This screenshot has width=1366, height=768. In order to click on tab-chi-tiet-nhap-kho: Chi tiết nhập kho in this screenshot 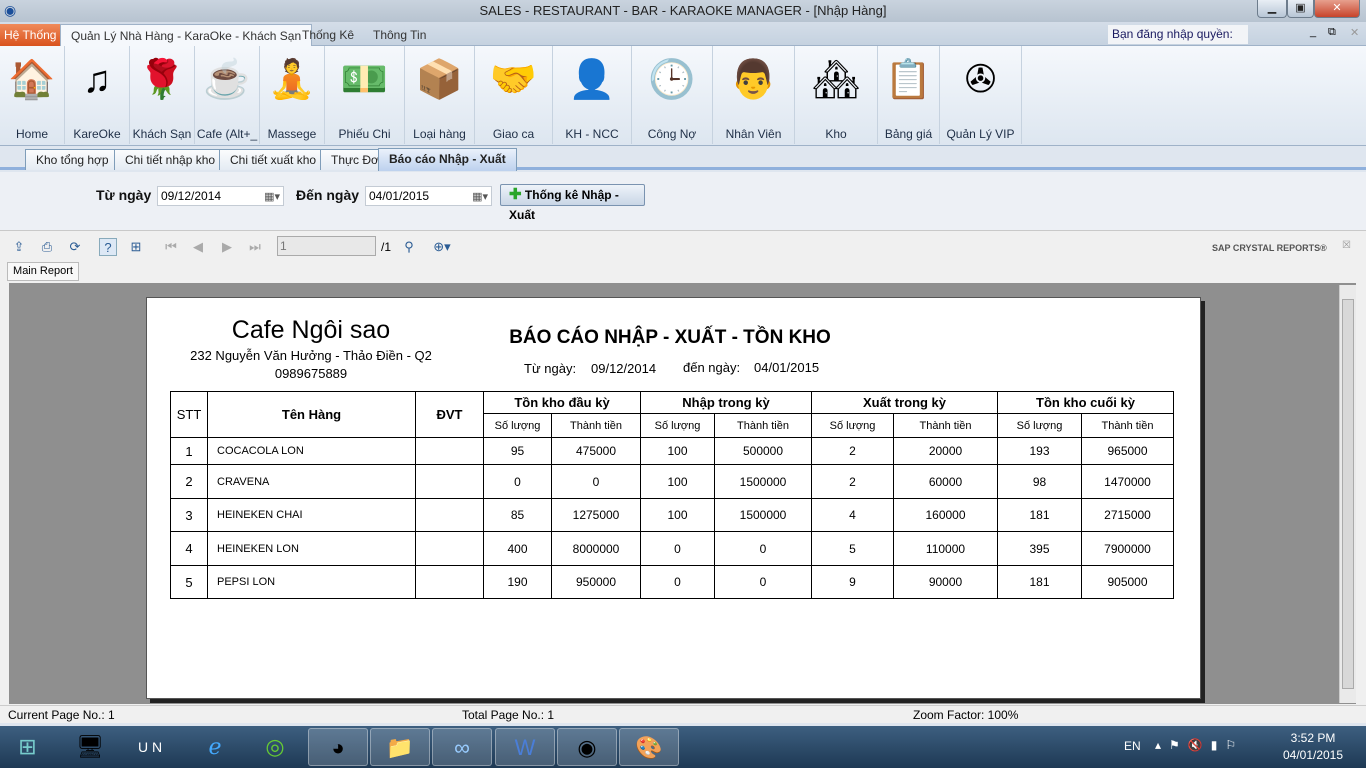, I will do `click(170, 159)`.